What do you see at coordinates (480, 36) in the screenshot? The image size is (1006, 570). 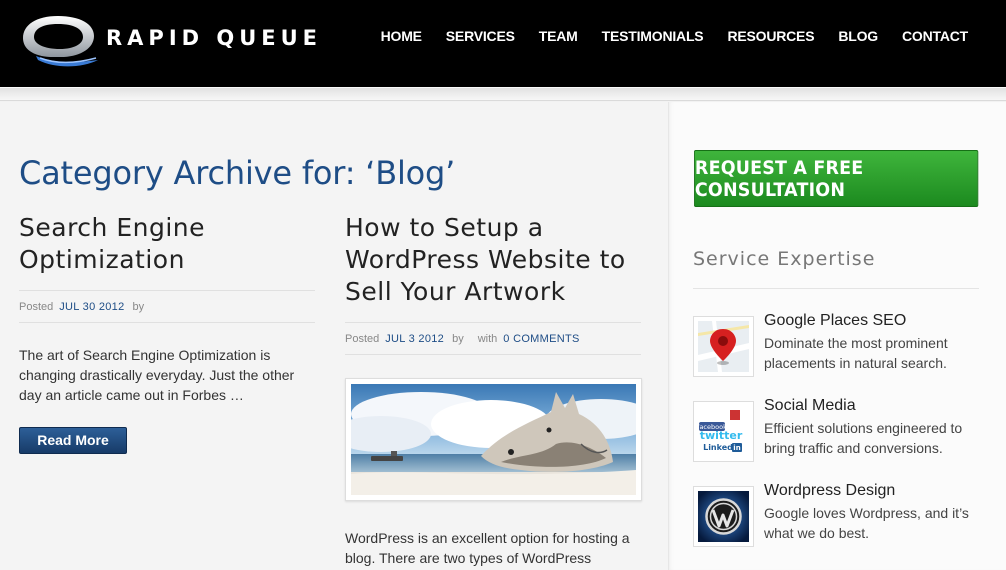 I see `nav-services: SERVICES` at bounding box center [480, 36].